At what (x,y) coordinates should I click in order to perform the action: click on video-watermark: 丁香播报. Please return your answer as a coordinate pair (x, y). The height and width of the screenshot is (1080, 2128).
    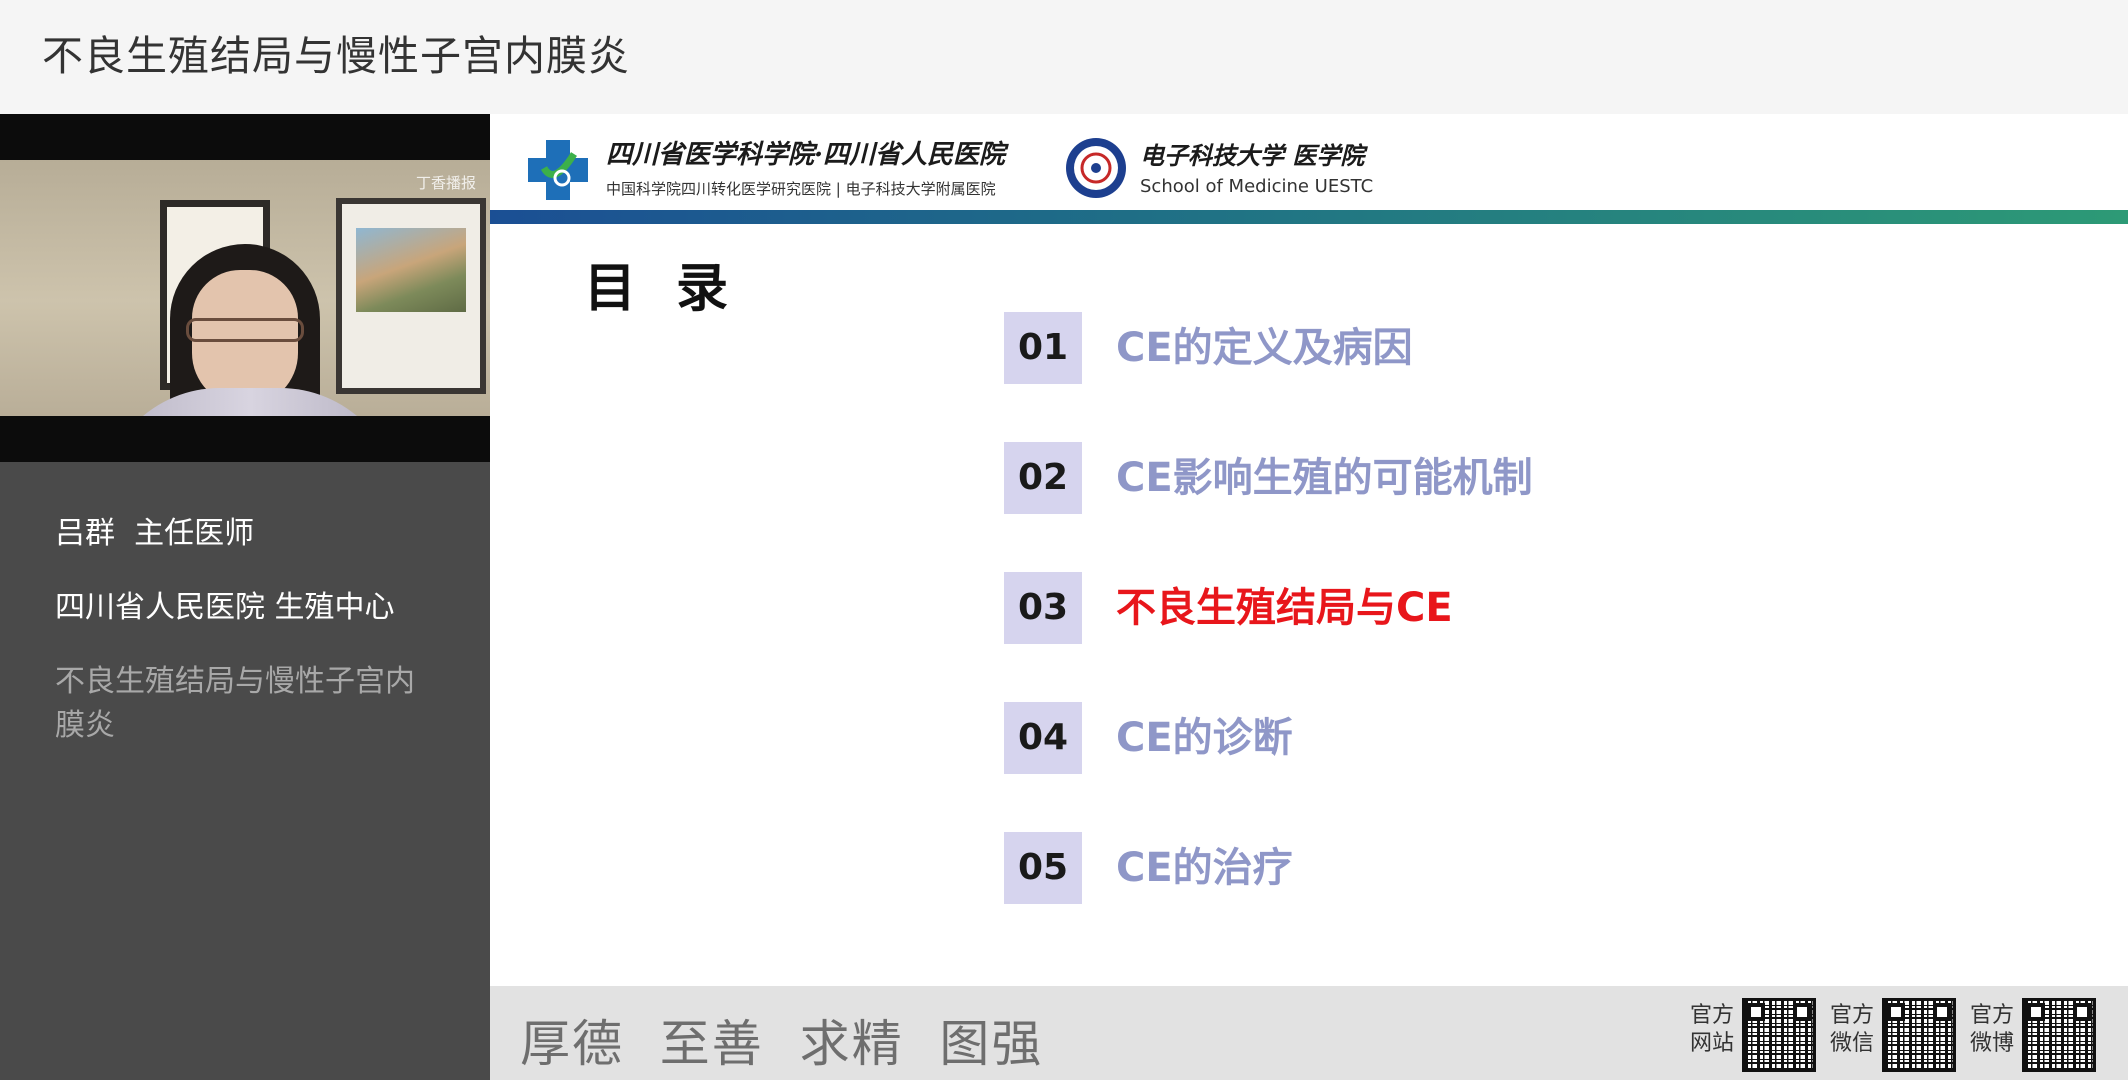
    Looking at the image, I should click on (445, 183).